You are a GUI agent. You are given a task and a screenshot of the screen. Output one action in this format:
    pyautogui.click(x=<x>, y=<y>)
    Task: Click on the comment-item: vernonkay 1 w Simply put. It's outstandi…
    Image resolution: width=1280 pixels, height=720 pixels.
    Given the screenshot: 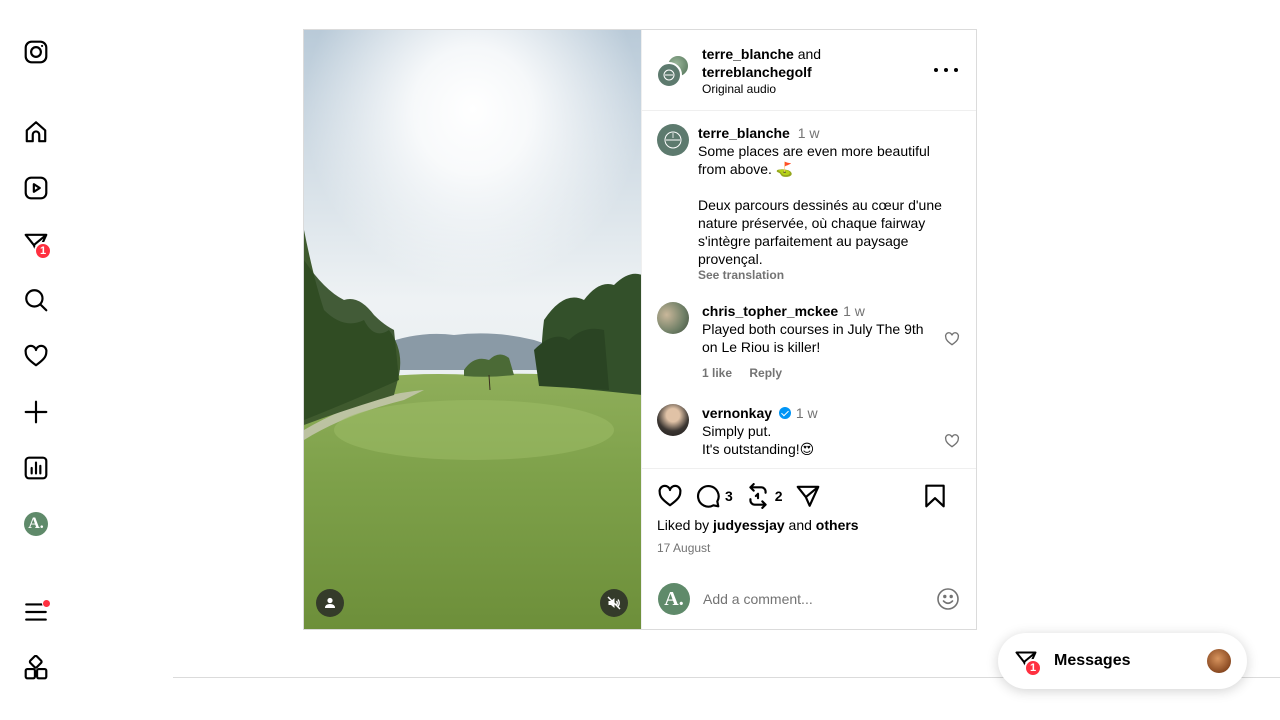 What is the action you would take?
    pyautogui.click(x=808, y=431)
    